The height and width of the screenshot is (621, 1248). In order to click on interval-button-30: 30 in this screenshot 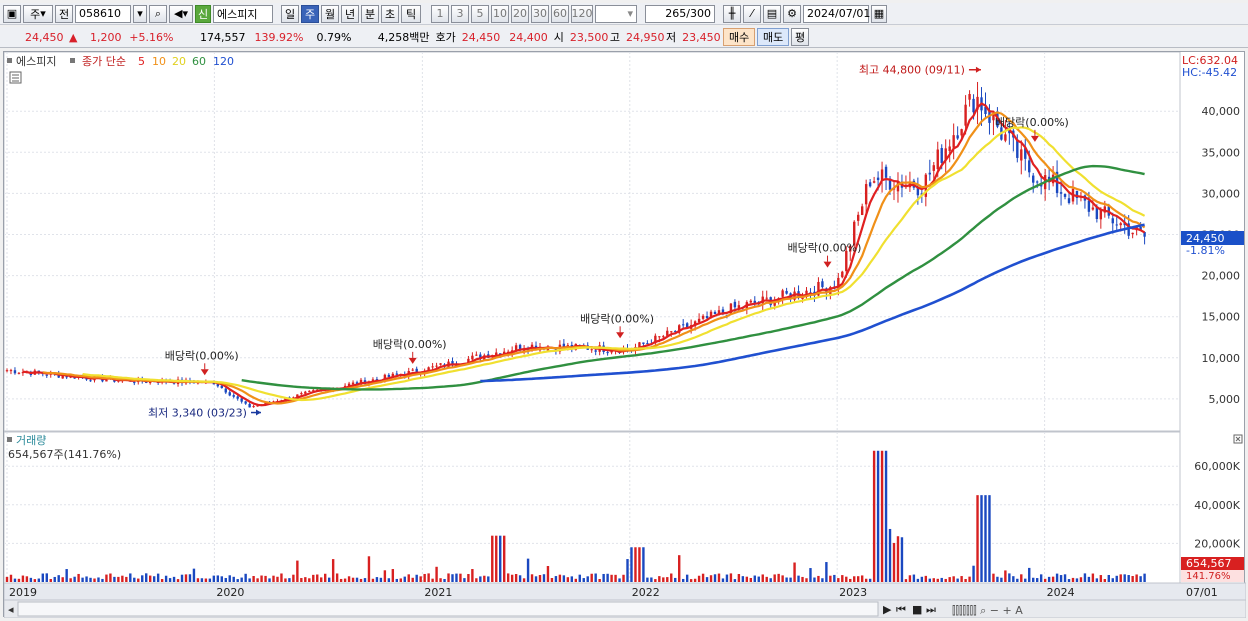, I will do `click(540, 13)`.